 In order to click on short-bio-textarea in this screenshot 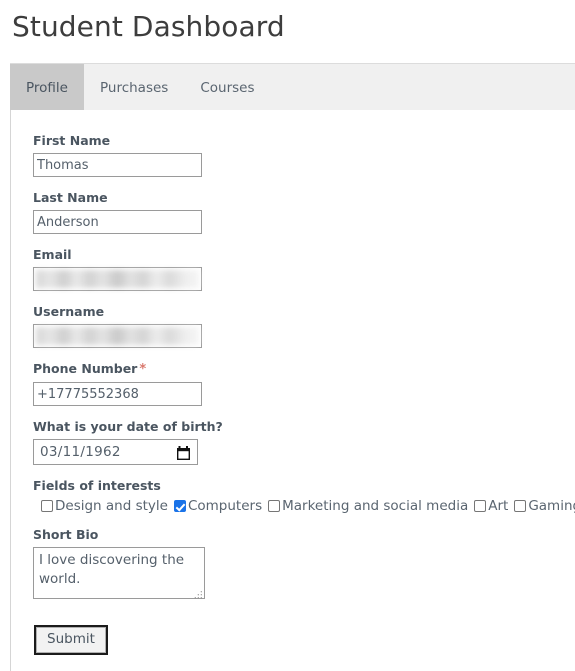, I will do `click(119, 573)`.